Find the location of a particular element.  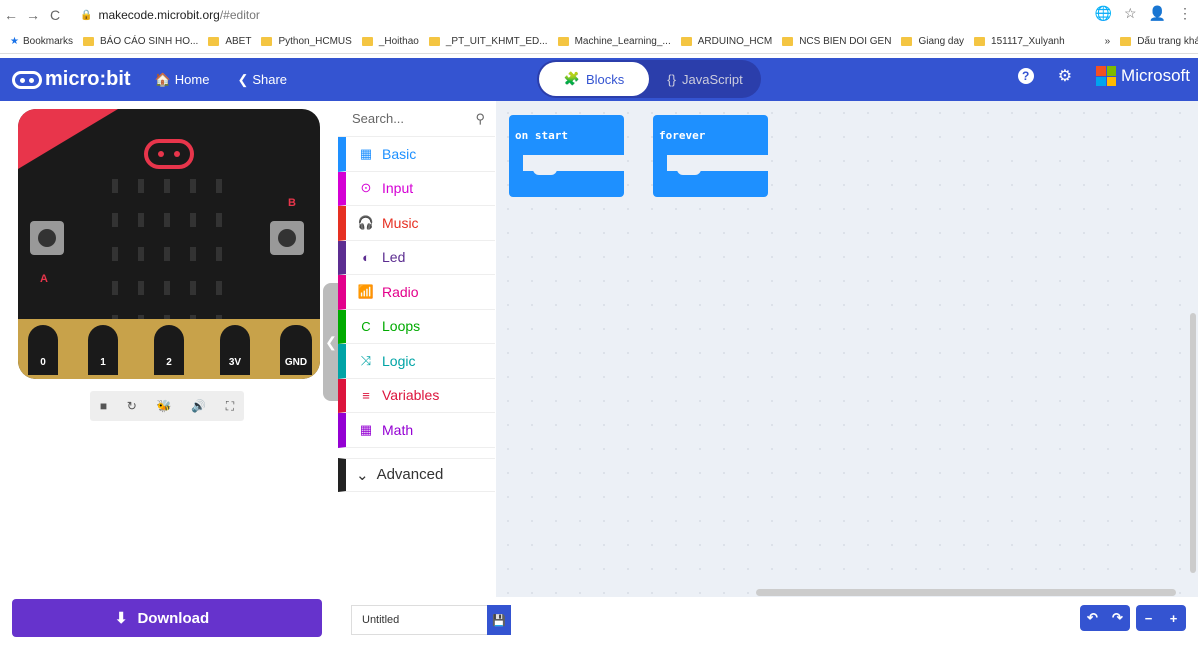

button-b is located at coordinates (287, 238).